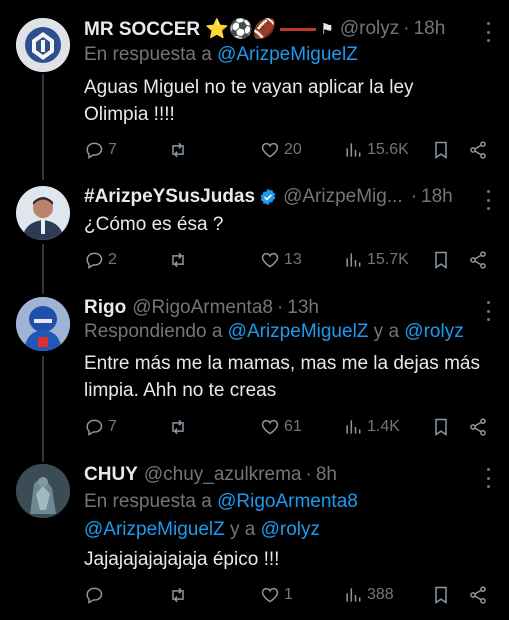 Image resolution: width=509 pixels, height=620 pixels. Describe the element at coordinates (293, 149) in the screenshot. I see `like-count: 20` at that location.